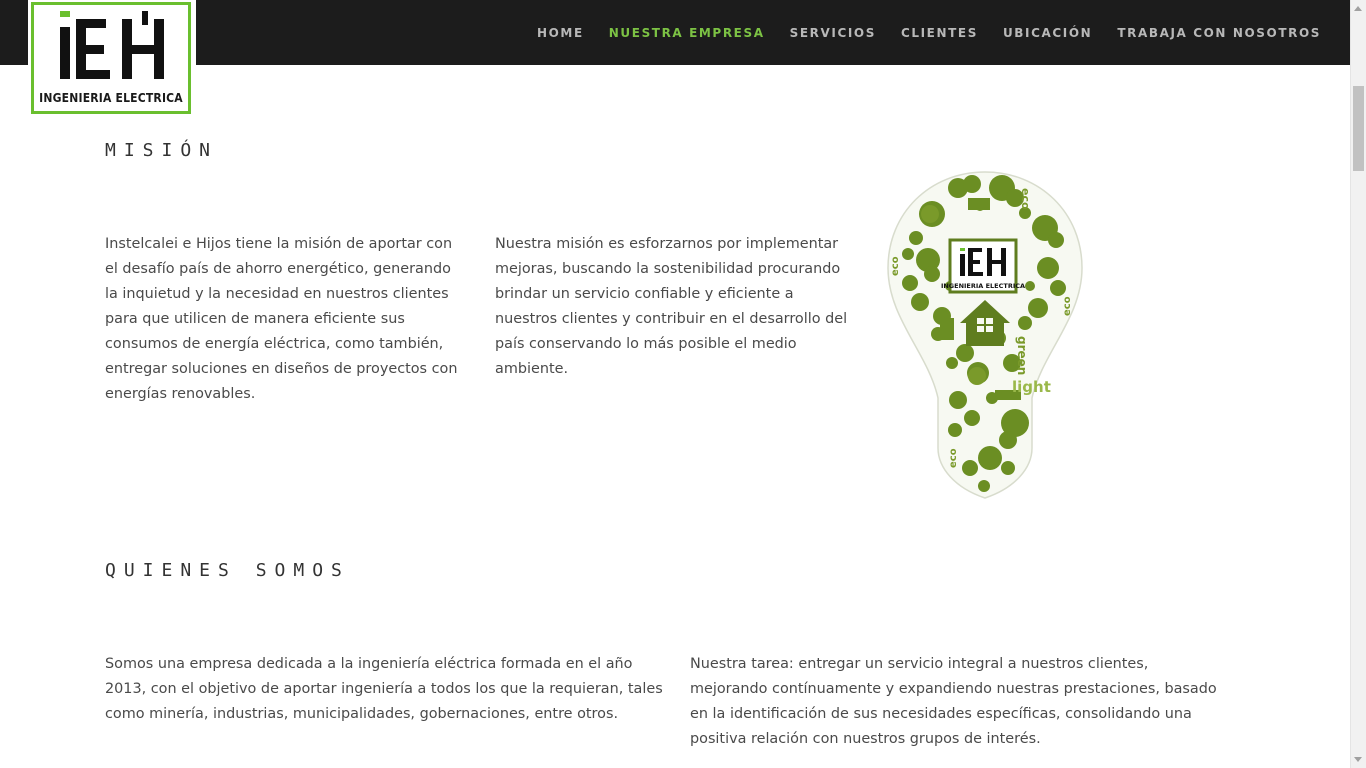  I want to click on nav-nuestra-empresa: NUESTRA EMPRESA, so click(687, 33).